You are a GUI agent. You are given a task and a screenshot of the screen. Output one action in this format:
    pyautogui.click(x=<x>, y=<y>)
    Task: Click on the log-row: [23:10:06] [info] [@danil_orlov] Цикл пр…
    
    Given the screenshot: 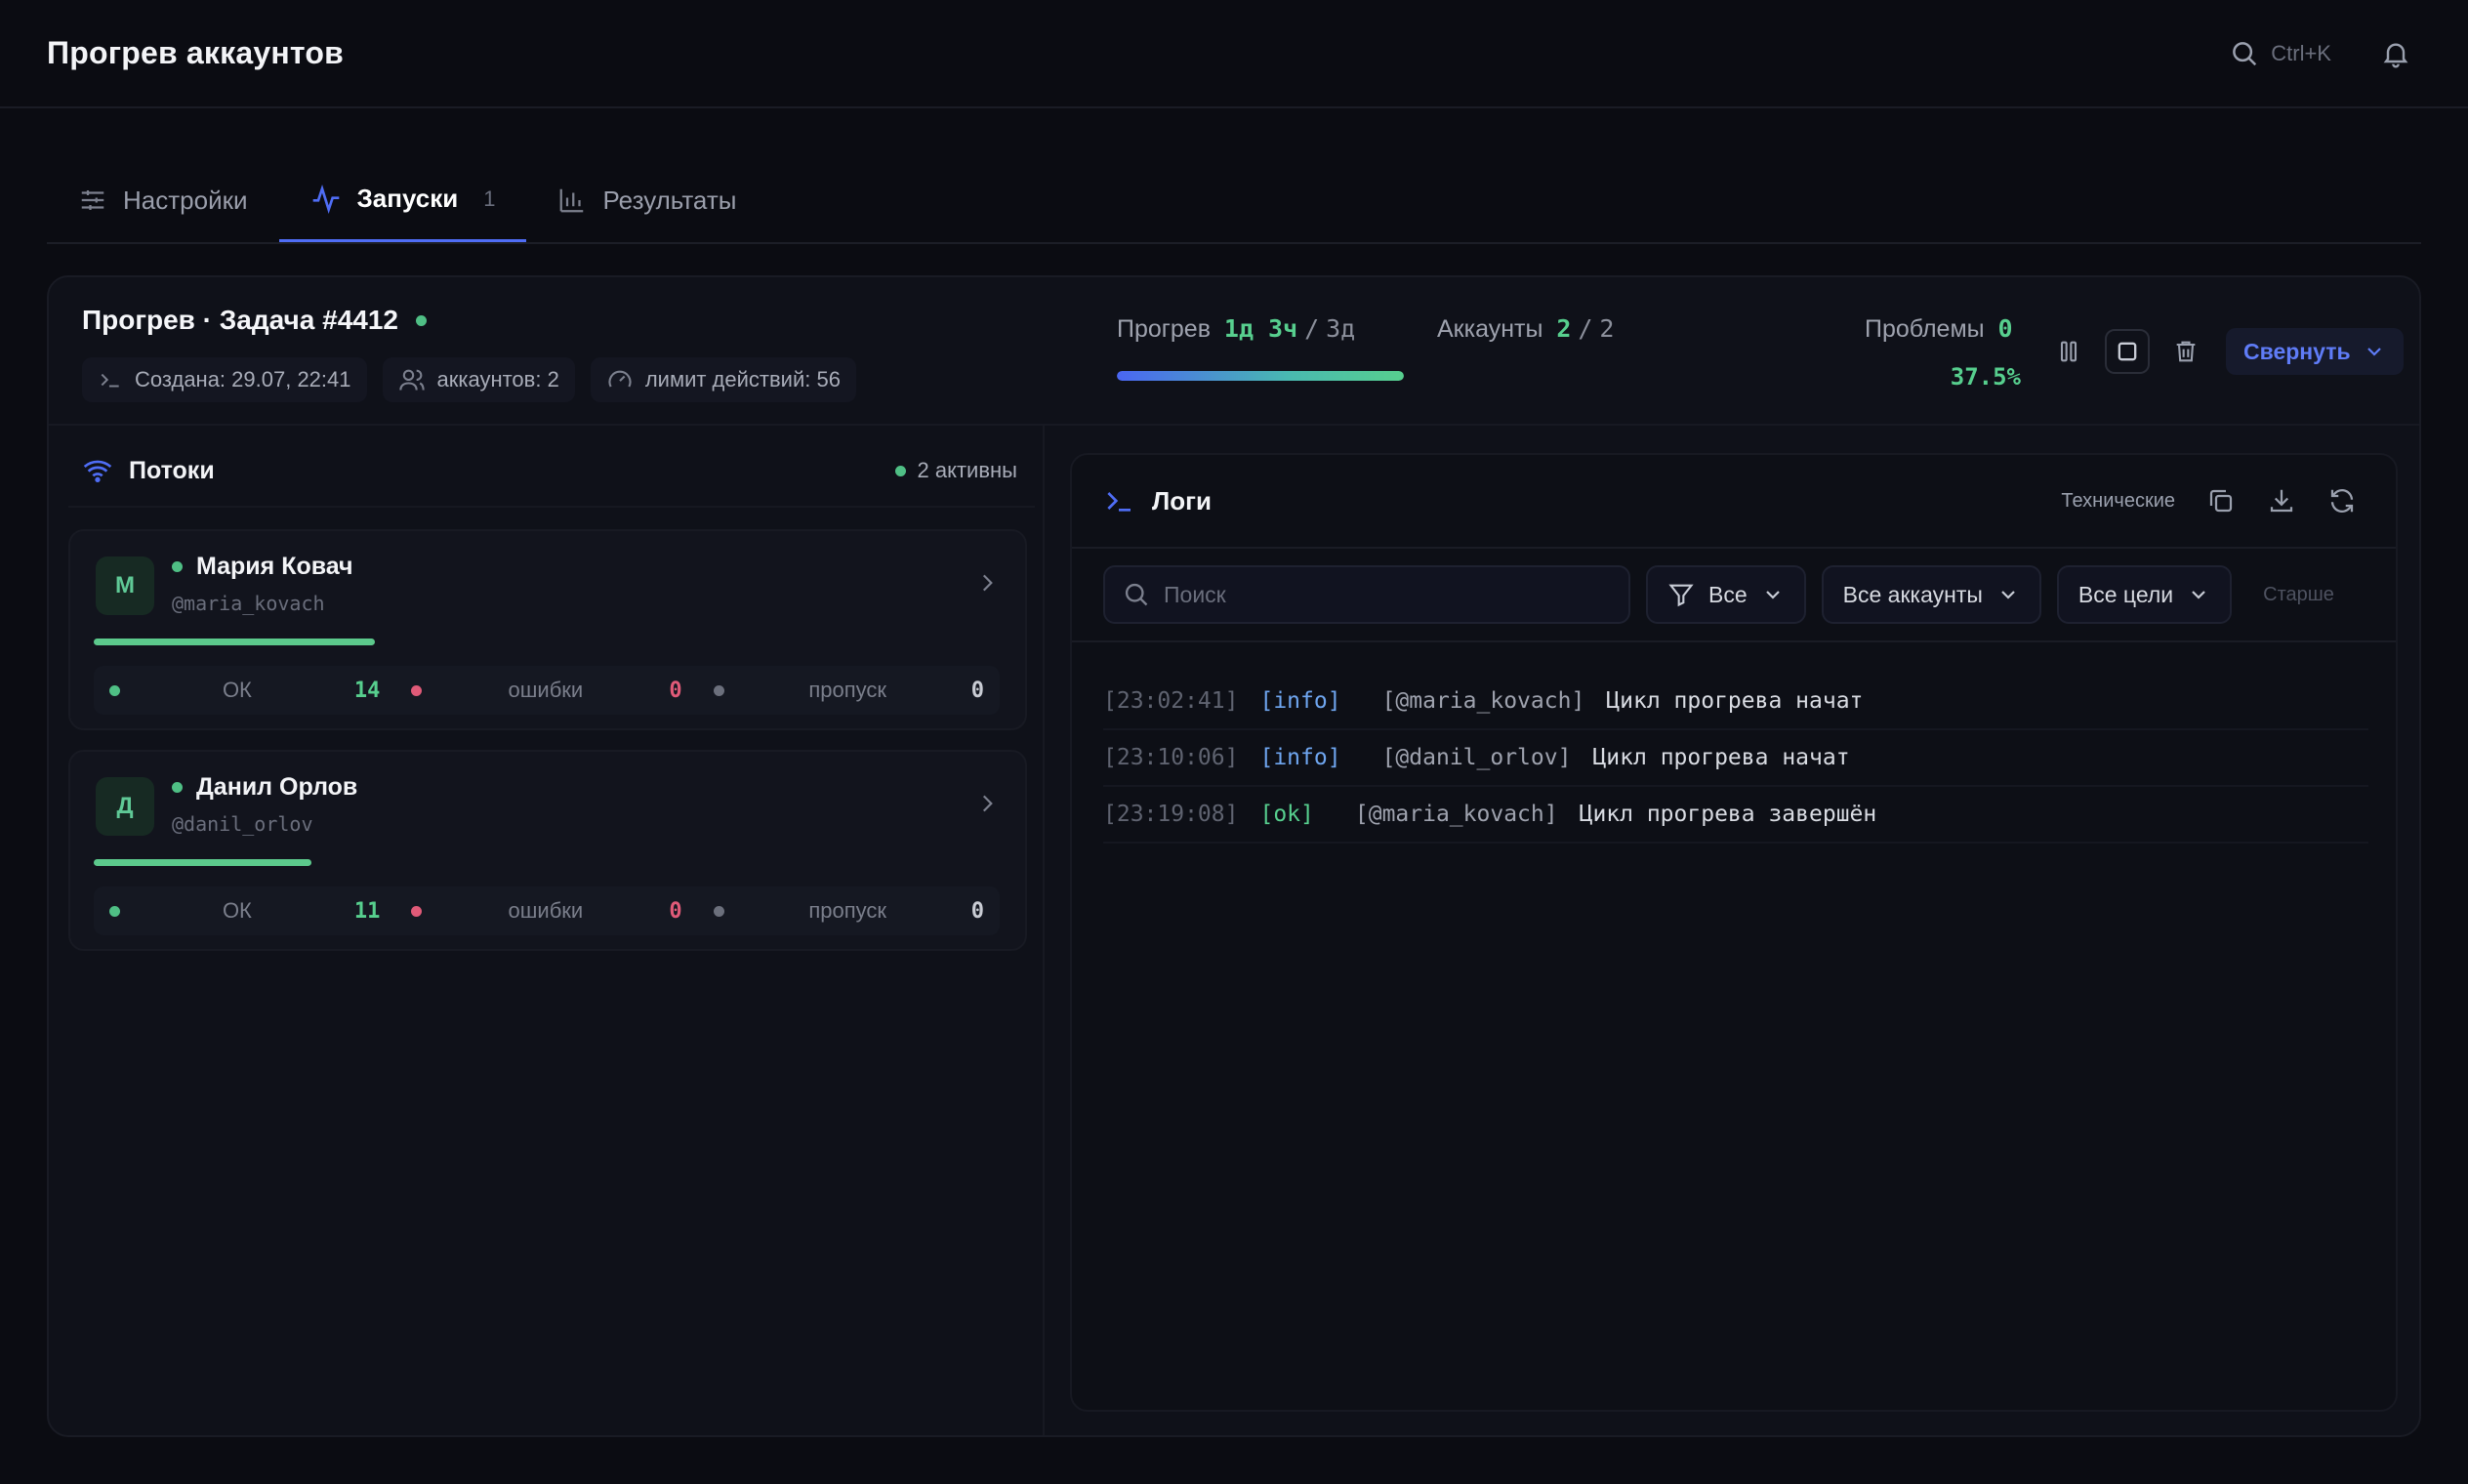 What is the action you would take?
    pyautogui.click(x=1735, y=759)
    